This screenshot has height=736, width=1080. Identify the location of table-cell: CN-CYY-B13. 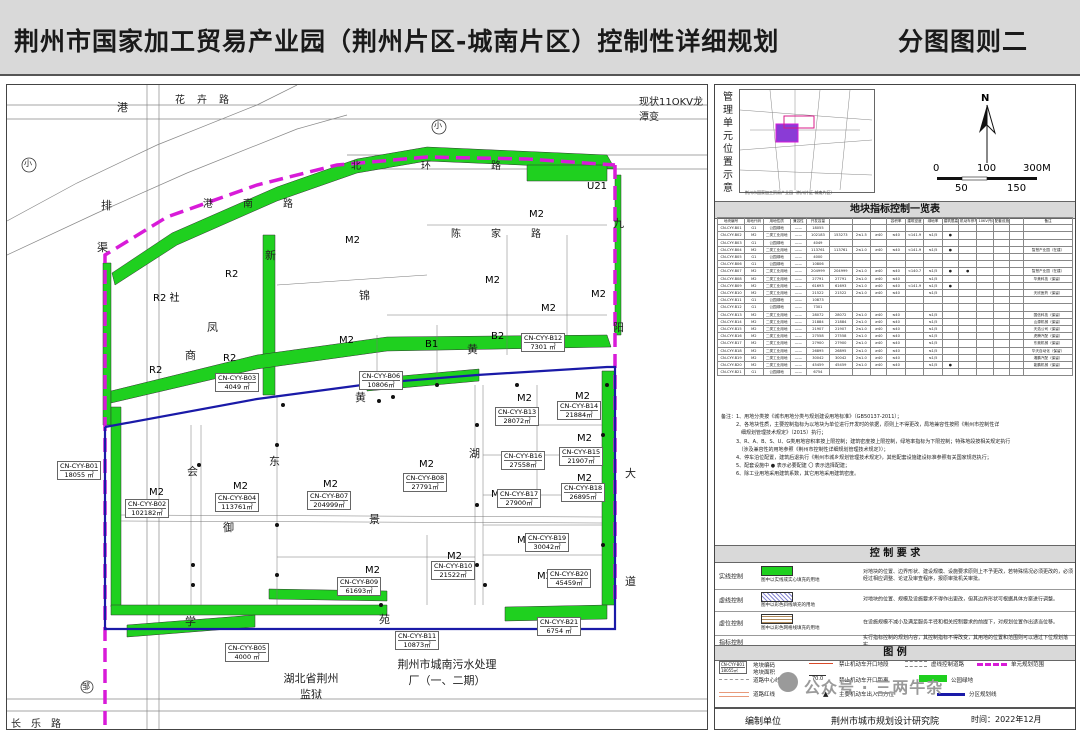
(731, 314).